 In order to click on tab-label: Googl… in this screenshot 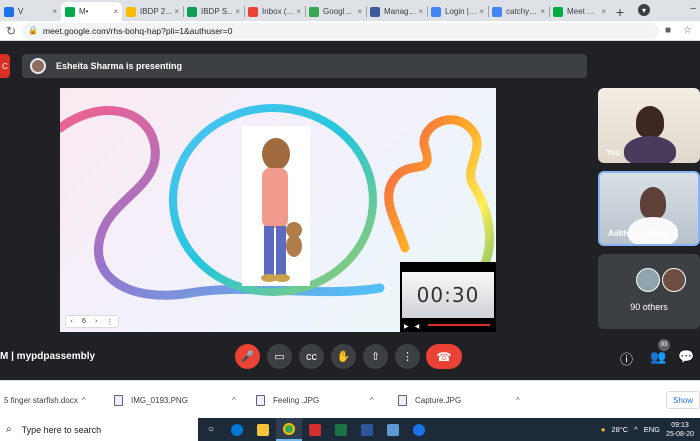, I will do `click(338, 11)`.